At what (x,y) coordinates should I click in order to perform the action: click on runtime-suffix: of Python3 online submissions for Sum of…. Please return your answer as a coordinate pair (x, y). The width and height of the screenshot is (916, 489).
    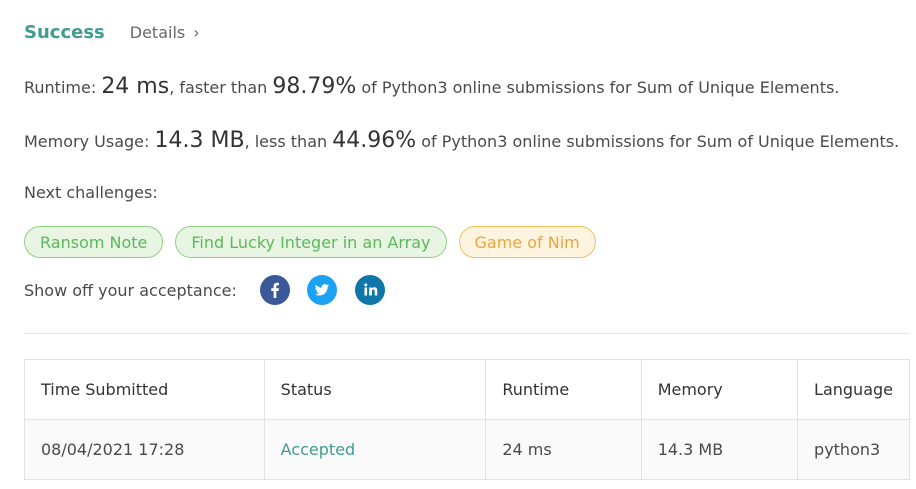
    Looking at the image, I should click on (600, 87).